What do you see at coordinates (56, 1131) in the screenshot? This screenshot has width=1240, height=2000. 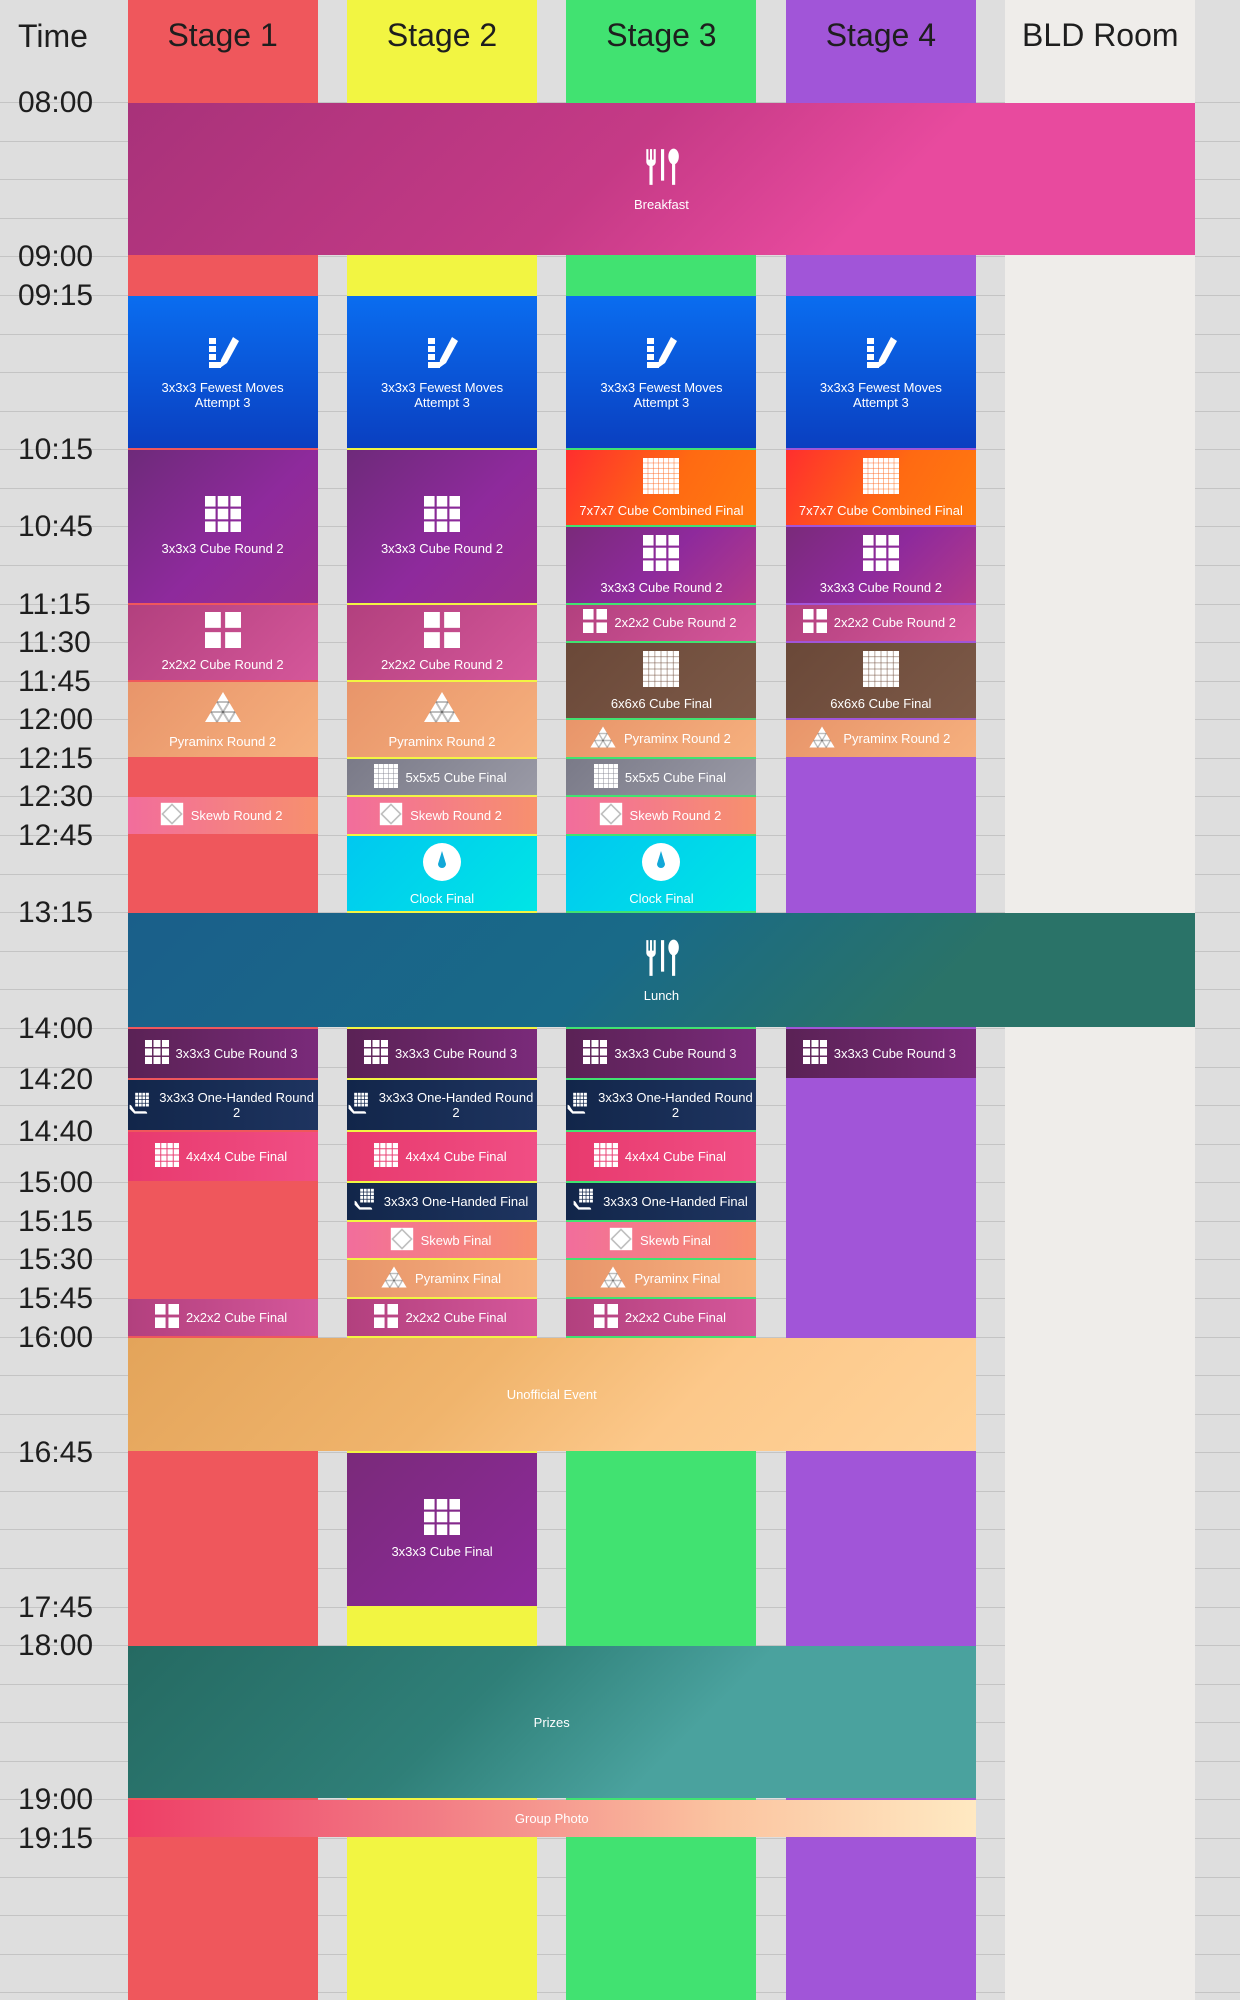 I see `time-label: 14:40` at bounding box center [56, 1131].